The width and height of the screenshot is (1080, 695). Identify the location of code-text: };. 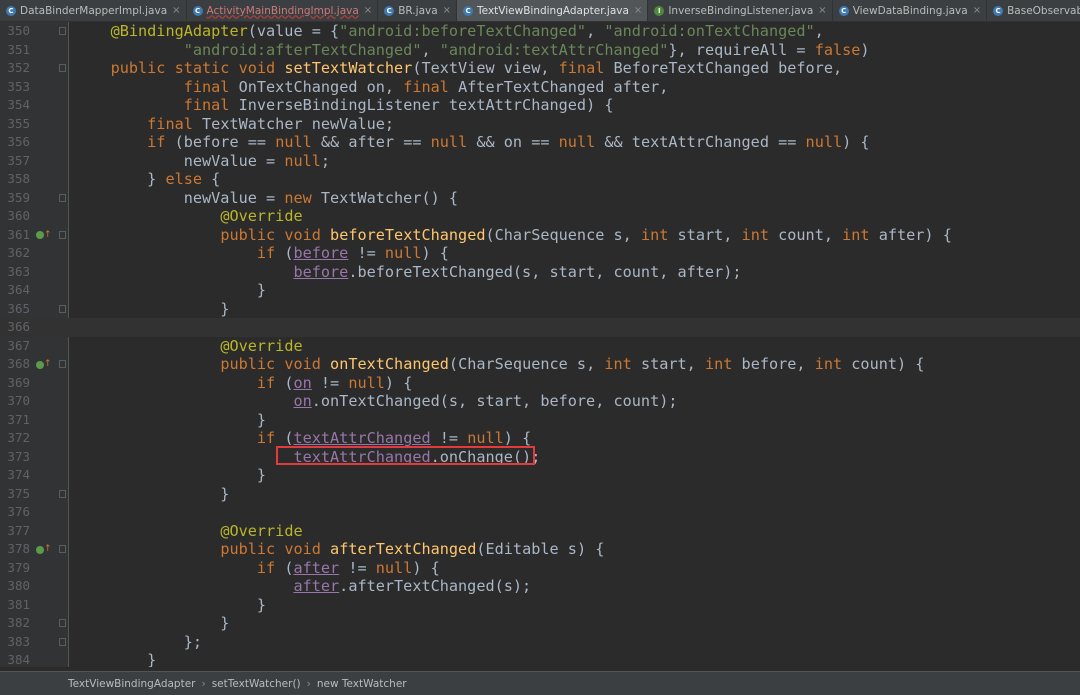
(138, 641).